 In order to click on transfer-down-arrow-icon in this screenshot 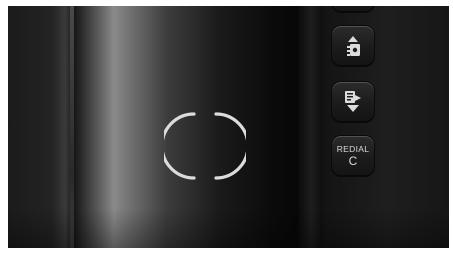, I will do `click(353, 101)`.